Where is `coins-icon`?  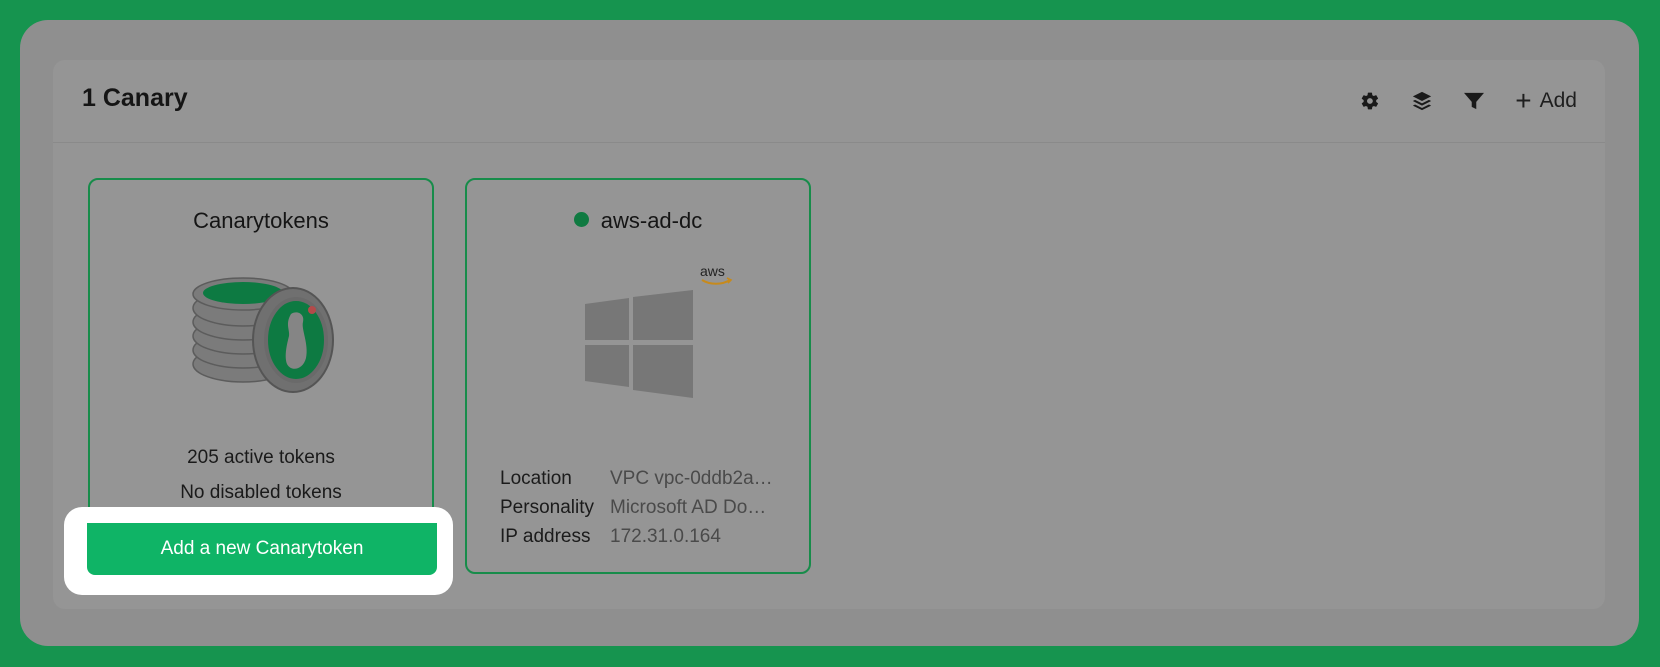
coins-icon is located at coordinates (263, 341).